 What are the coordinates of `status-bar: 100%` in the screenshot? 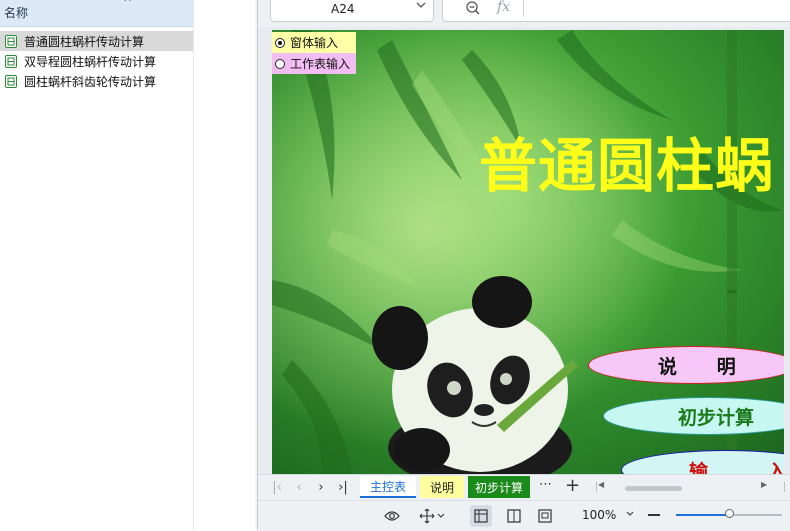 It's located at (524, 515).